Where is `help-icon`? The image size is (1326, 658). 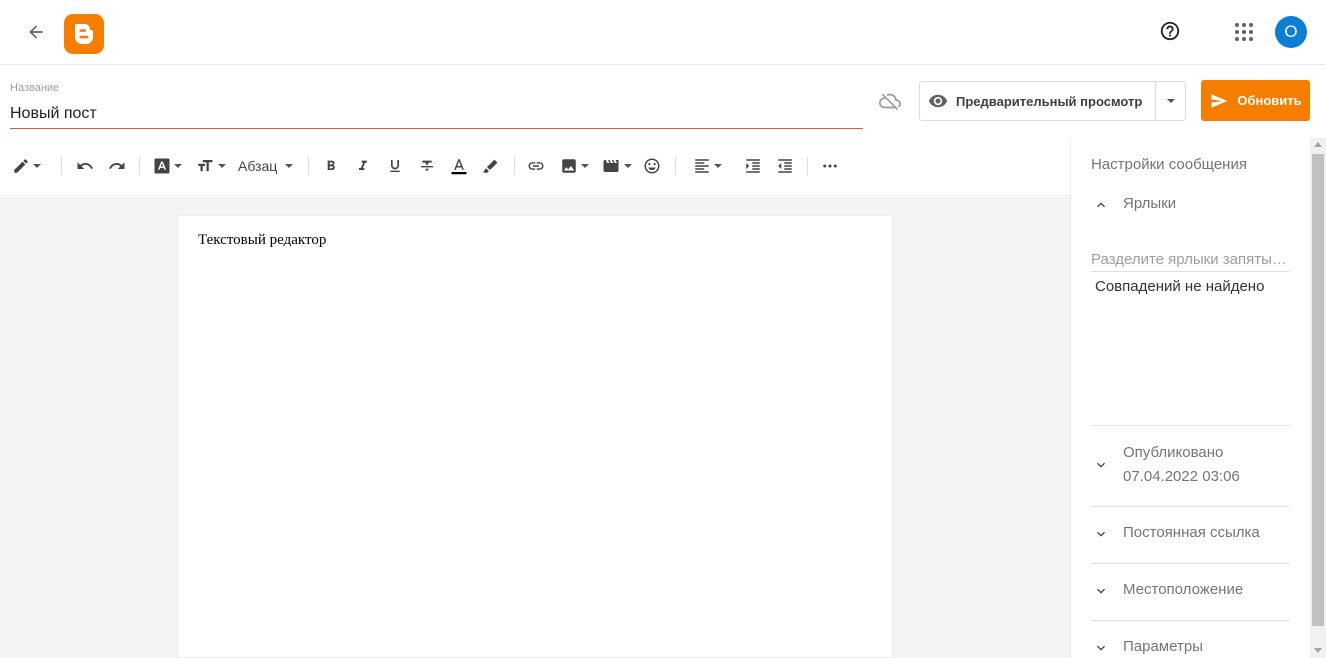
help-icon is located at coordinates (1170, 31).